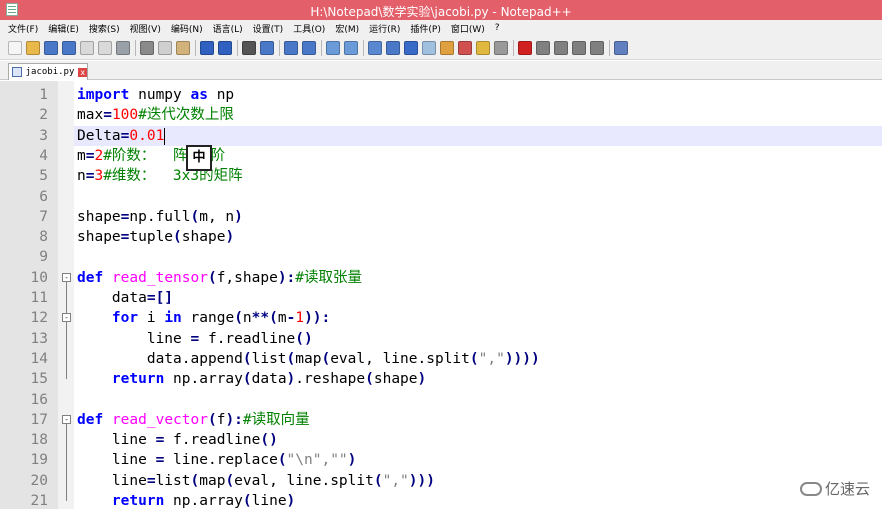  What do you see at coordinates (145, 28) in the screenshot?
I see `menu-item-3: 视图(V)` at bounding box center [145, 28].